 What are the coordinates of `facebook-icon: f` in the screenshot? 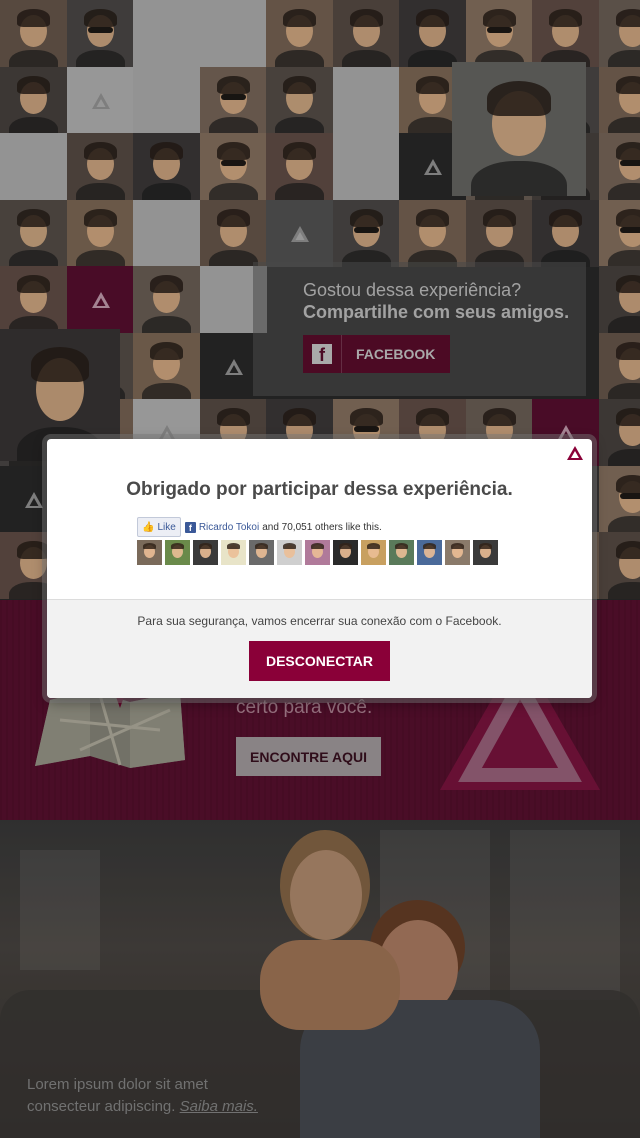 It's located at (190, 527).